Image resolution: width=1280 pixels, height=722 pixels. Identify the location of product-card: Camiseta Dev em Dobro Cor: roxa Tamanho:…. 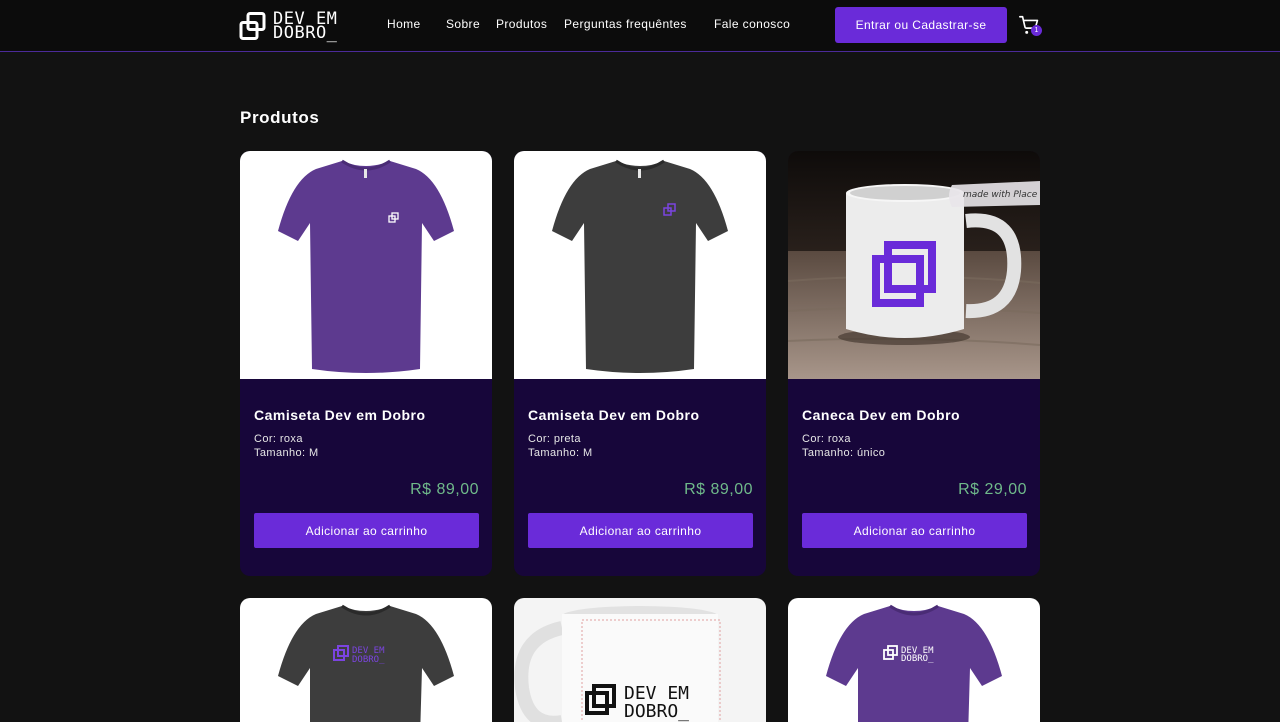
(366, 363).